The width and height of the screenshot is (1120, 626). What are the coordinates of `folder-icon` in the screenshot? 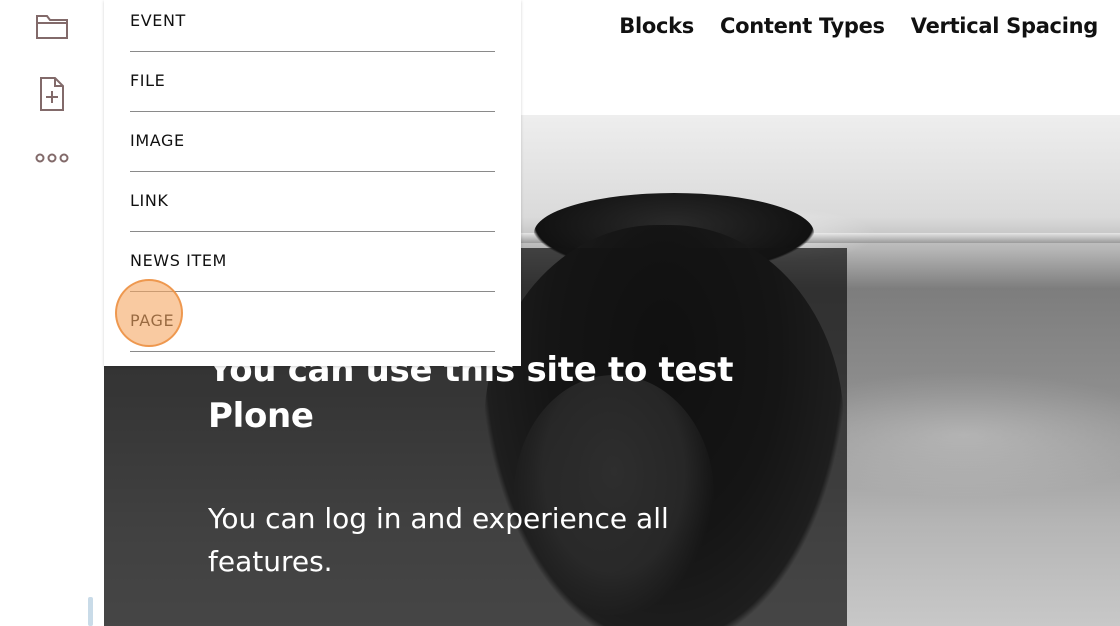 It's located at (52, 27).